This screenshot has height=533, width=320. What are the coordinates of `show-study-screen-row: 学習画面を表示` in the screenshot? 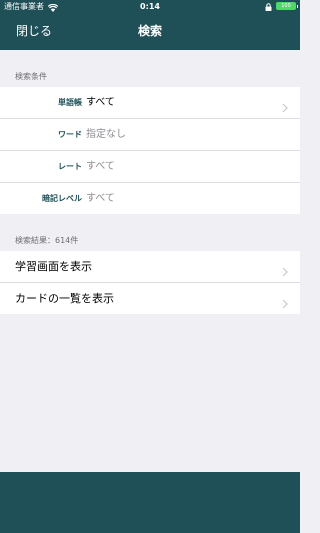 It's located at (150, 267).